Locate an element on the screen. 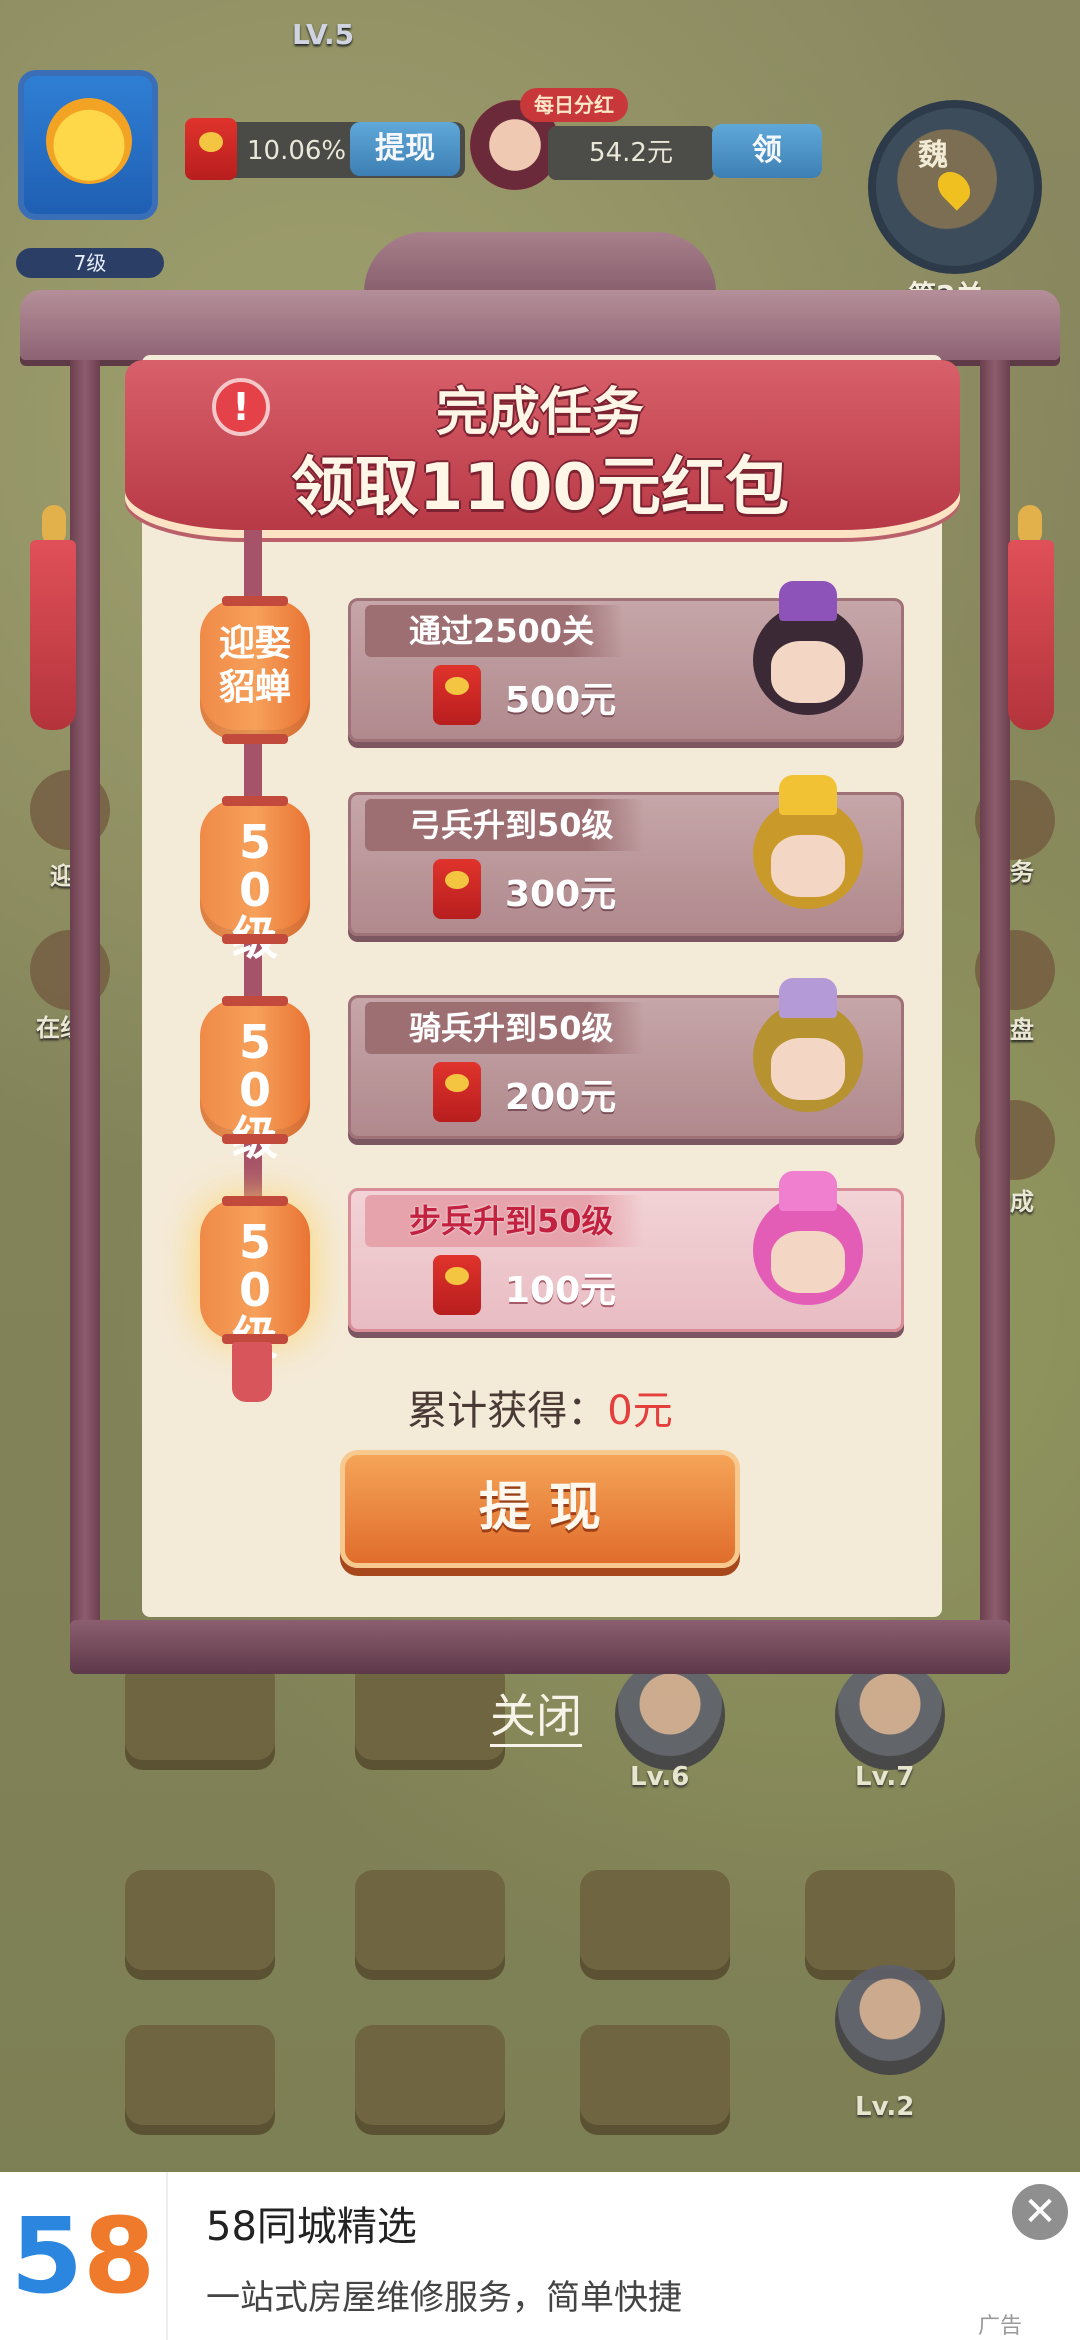  task-reward: 100元 is located at coordinates (561, 1290).